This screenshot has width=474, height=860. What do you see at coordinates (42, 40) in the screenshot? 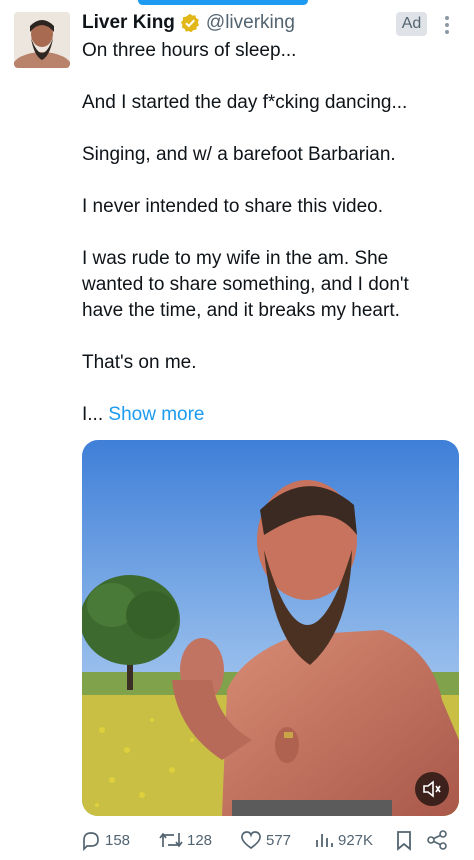
I see `avatar` at bounding box center [42, 40].